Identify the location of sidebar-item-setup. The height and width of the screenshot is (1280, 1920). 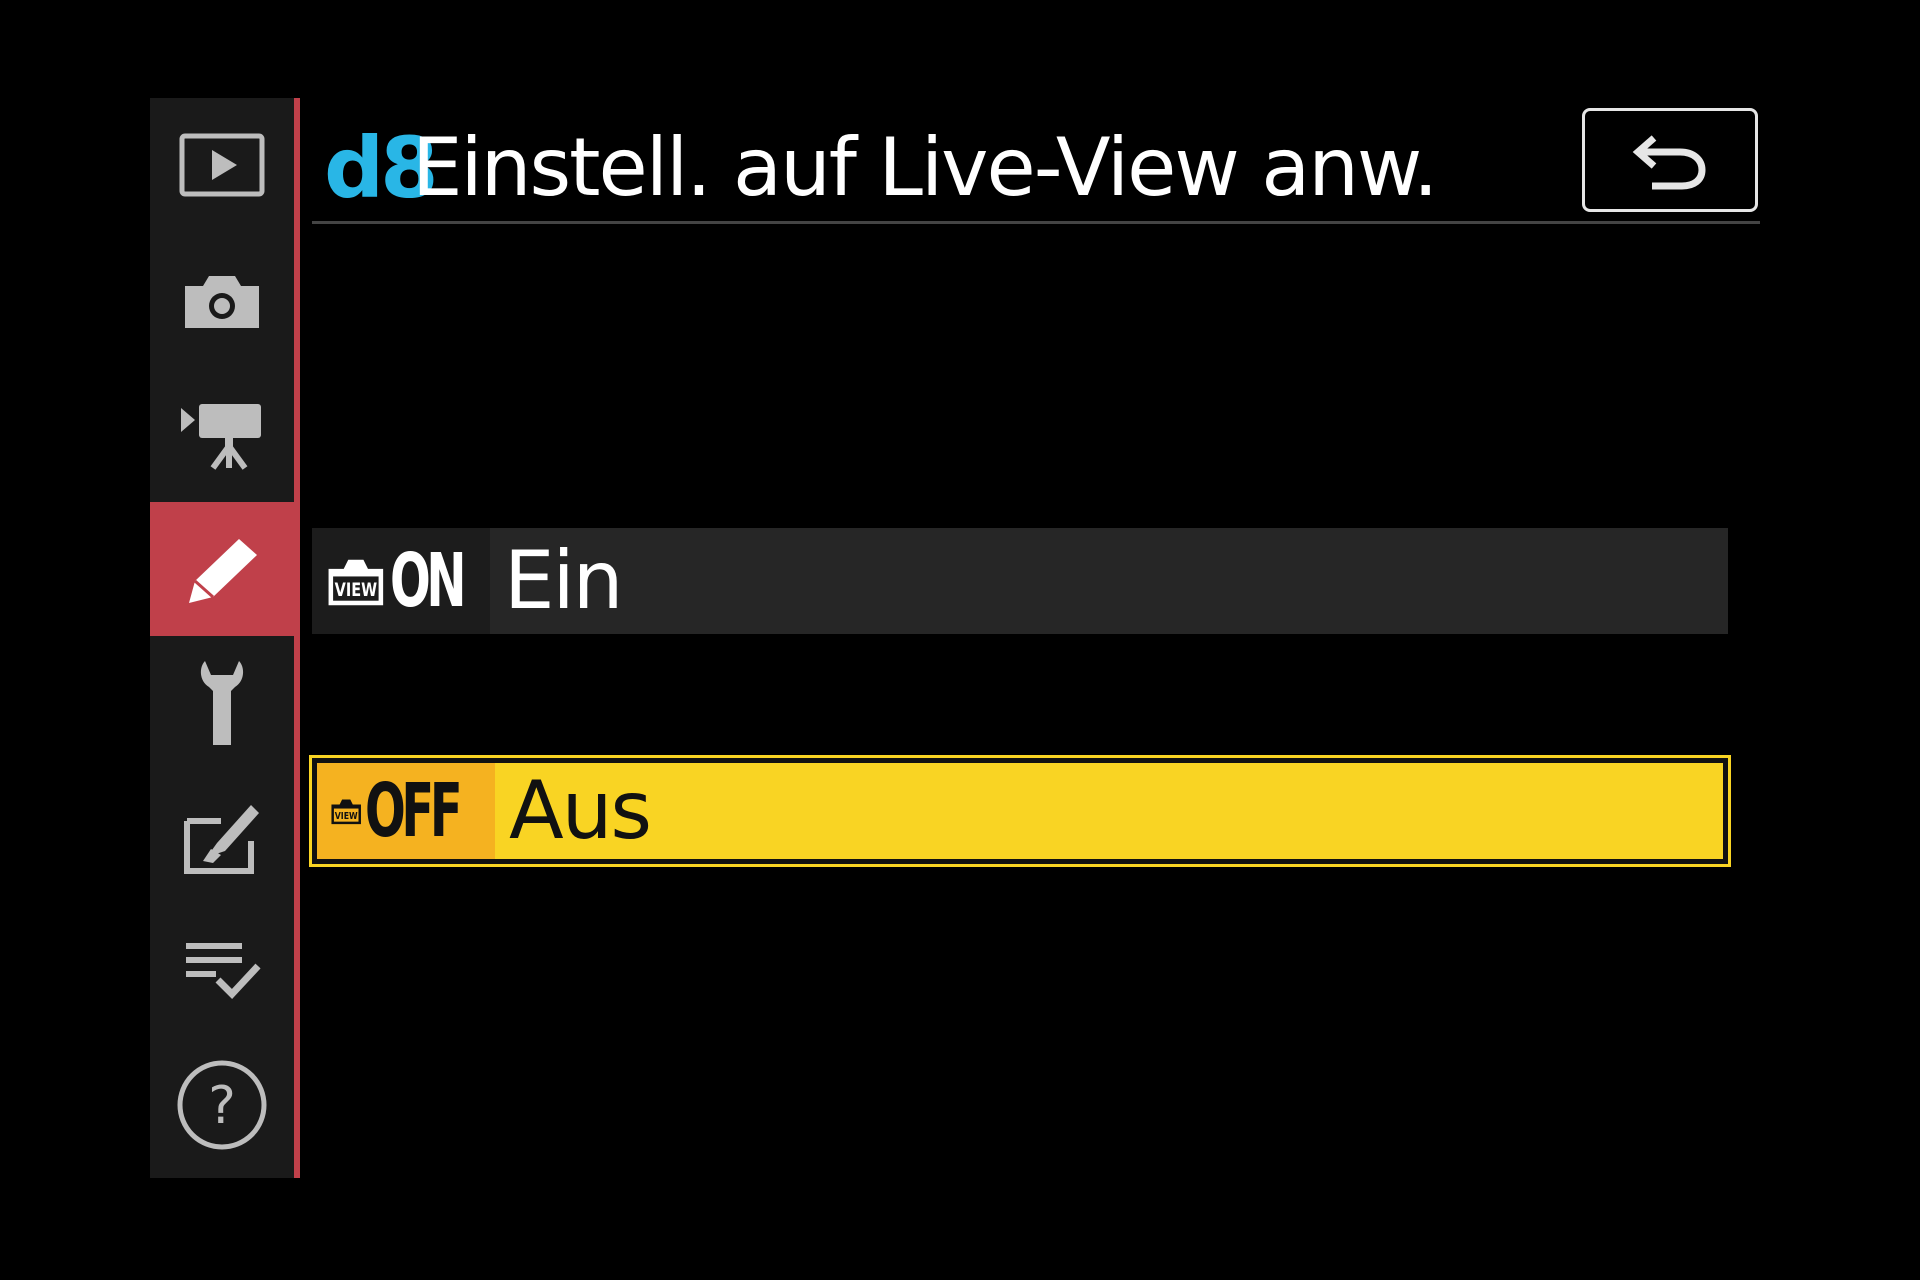
(222, 703).